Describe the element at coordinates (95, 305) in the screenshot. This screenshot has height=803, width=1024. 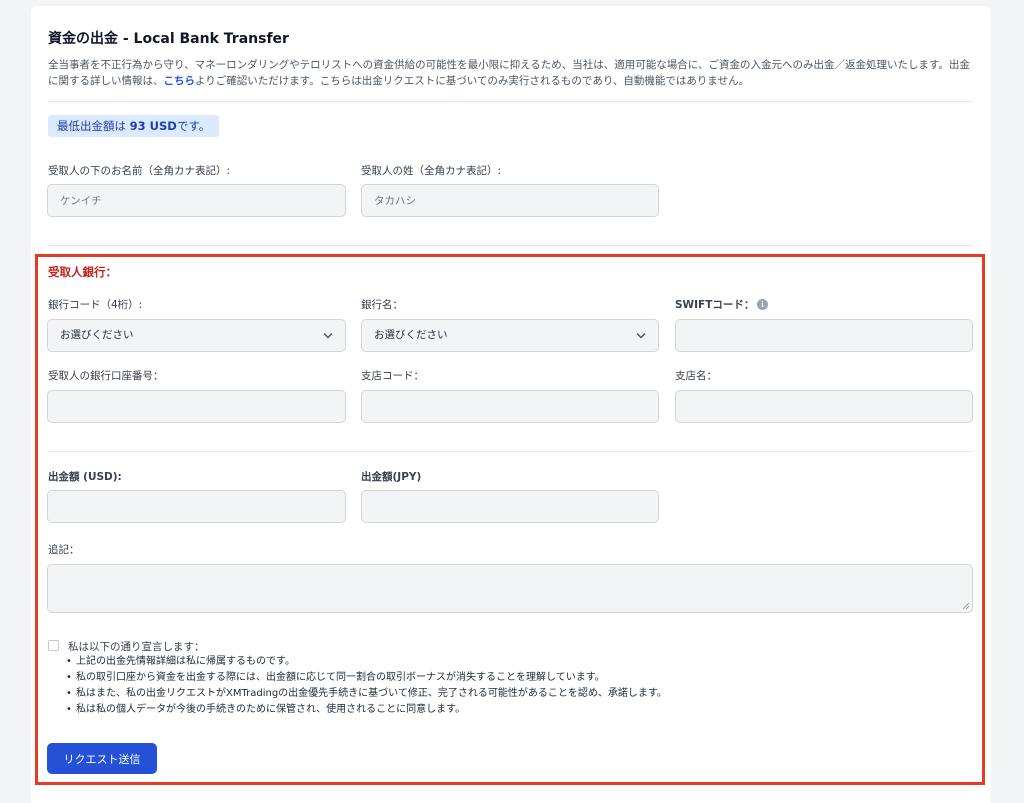
I see `bank-code-label: 銀行コード（4桁）:` at that location.